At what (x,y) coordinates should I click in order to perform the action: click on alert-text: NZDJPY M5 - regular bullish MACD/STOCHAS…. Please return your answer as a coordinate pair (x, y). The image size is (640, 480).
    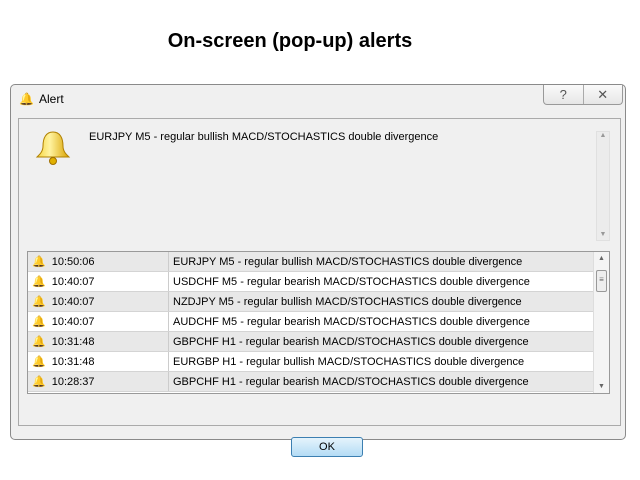
    Looking at the image, I should click on (347, 301).